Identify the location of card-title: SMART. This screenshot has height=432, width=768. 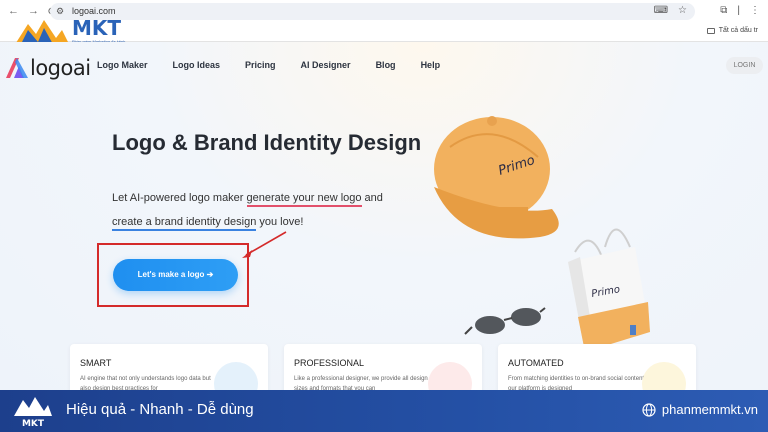
(96, 363).